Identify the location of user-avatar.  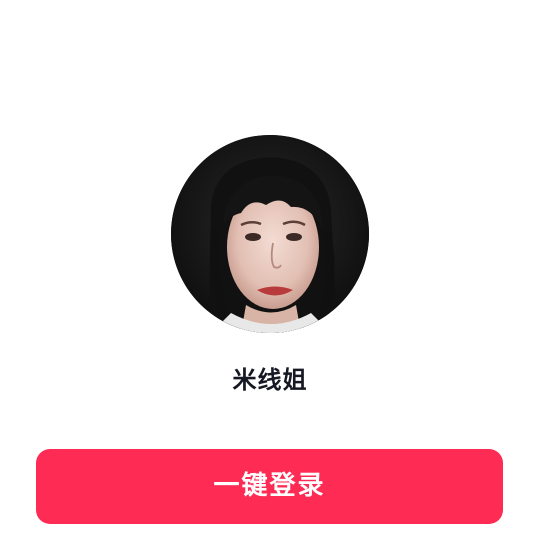
(270, 234).